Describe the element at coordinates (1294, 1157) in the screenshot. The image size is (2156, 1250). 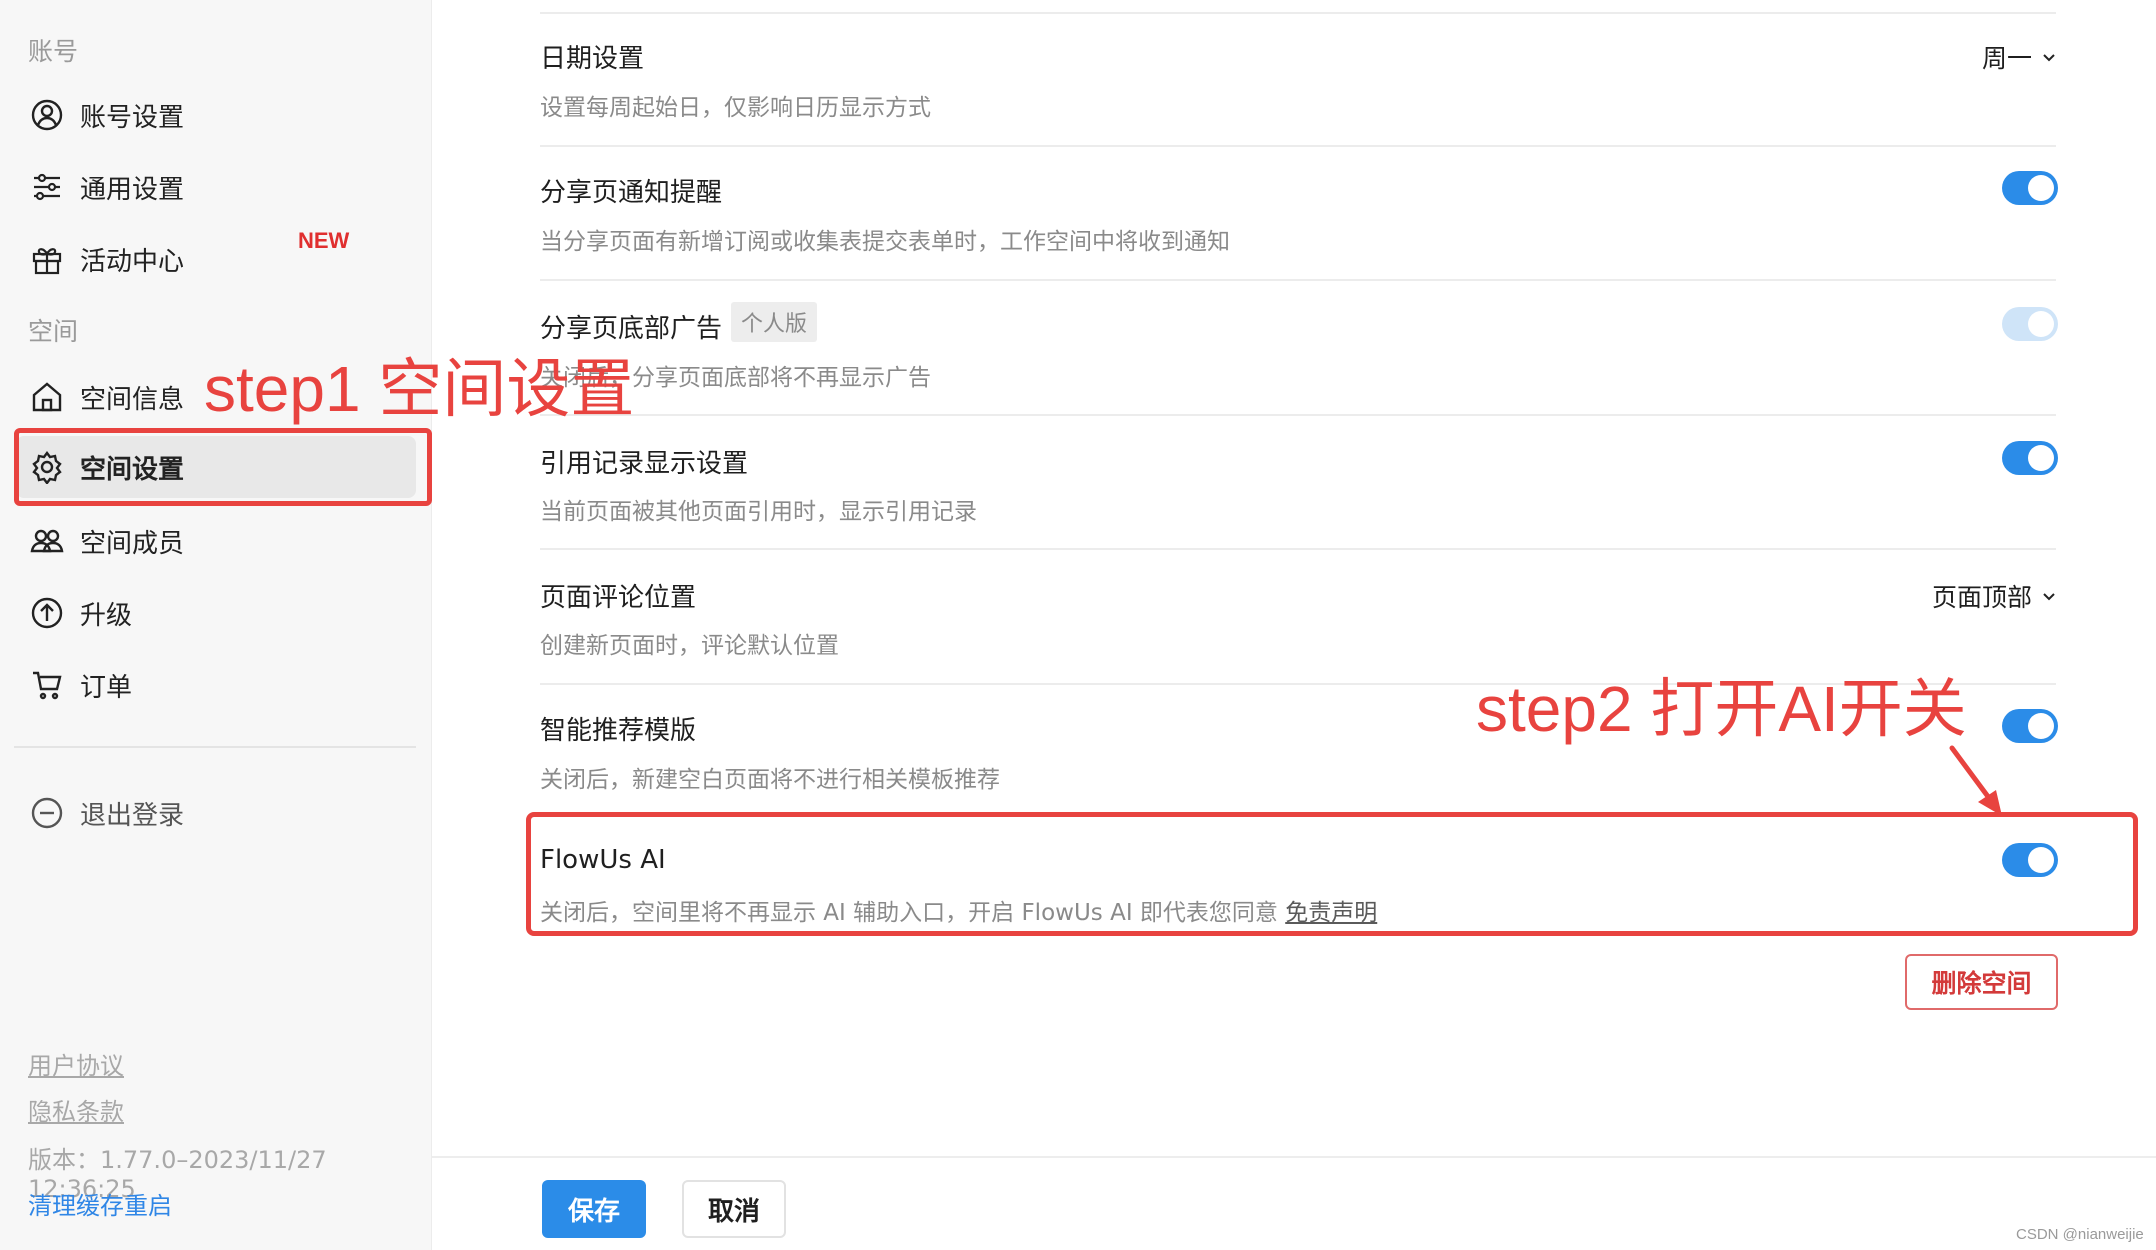
I see `footer-divider` at that location.